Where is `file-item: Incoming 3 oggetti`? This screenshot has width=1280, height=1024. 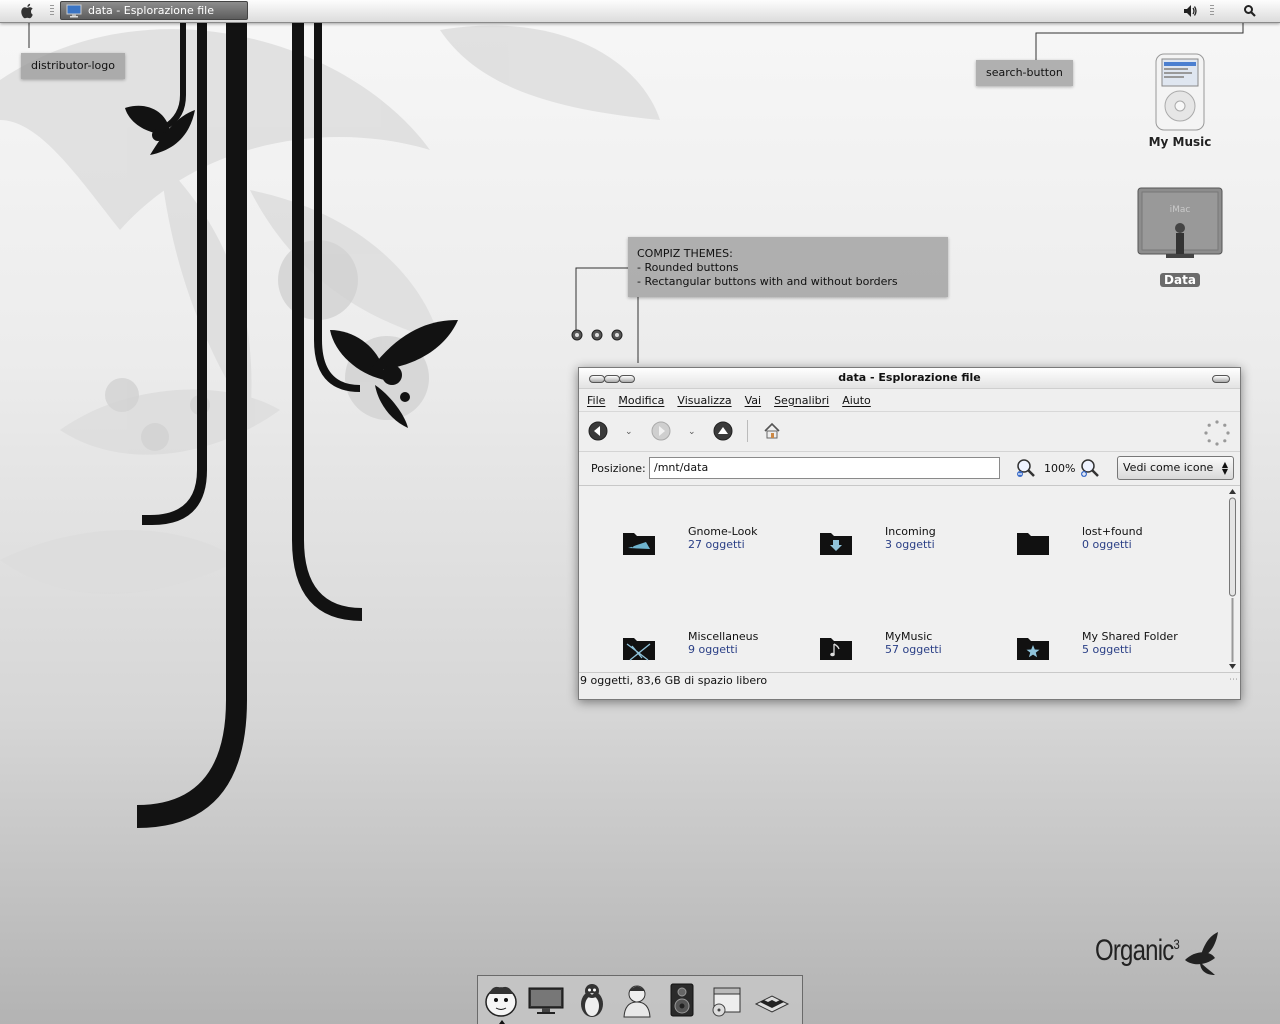
file-item: Incoming 3 oggetti is located at coordinates (914, 545).